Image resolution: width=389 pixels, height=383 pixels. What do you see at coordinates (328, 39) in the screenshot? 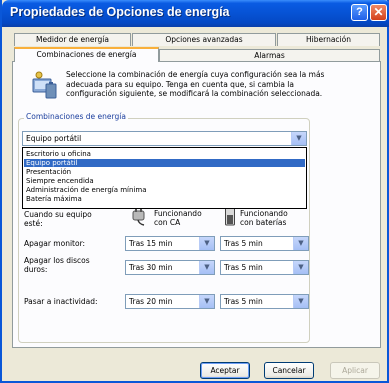
I see `tab-hibernacion: Hibernación` at bounding box center [328, 39].